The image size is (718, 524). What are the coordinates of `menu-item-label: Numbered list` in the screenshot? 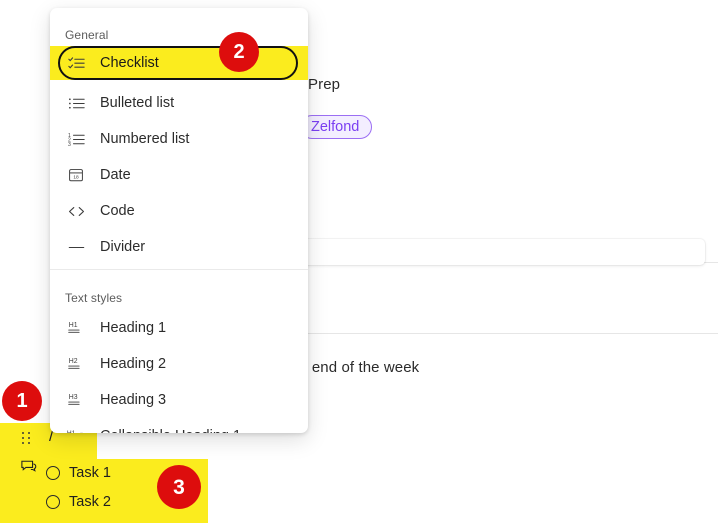 It's located at (145, 139).